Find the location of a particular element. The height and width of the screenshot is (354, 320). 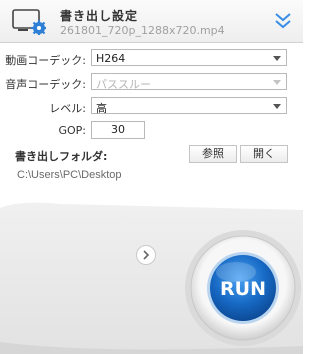

video-codec-label: 動画コーデック: is located at coordinates (45, 60).